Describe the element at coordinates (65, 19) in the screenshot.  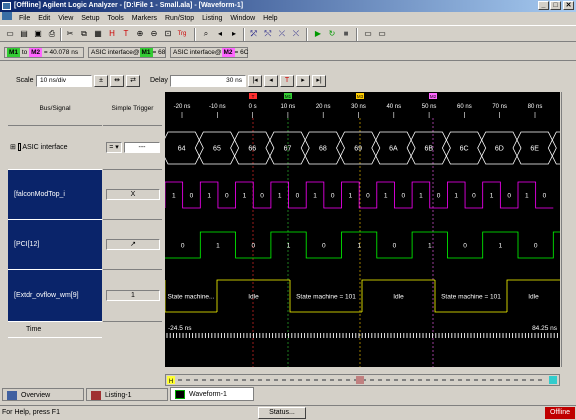
I see `menu-view: View` at that location.